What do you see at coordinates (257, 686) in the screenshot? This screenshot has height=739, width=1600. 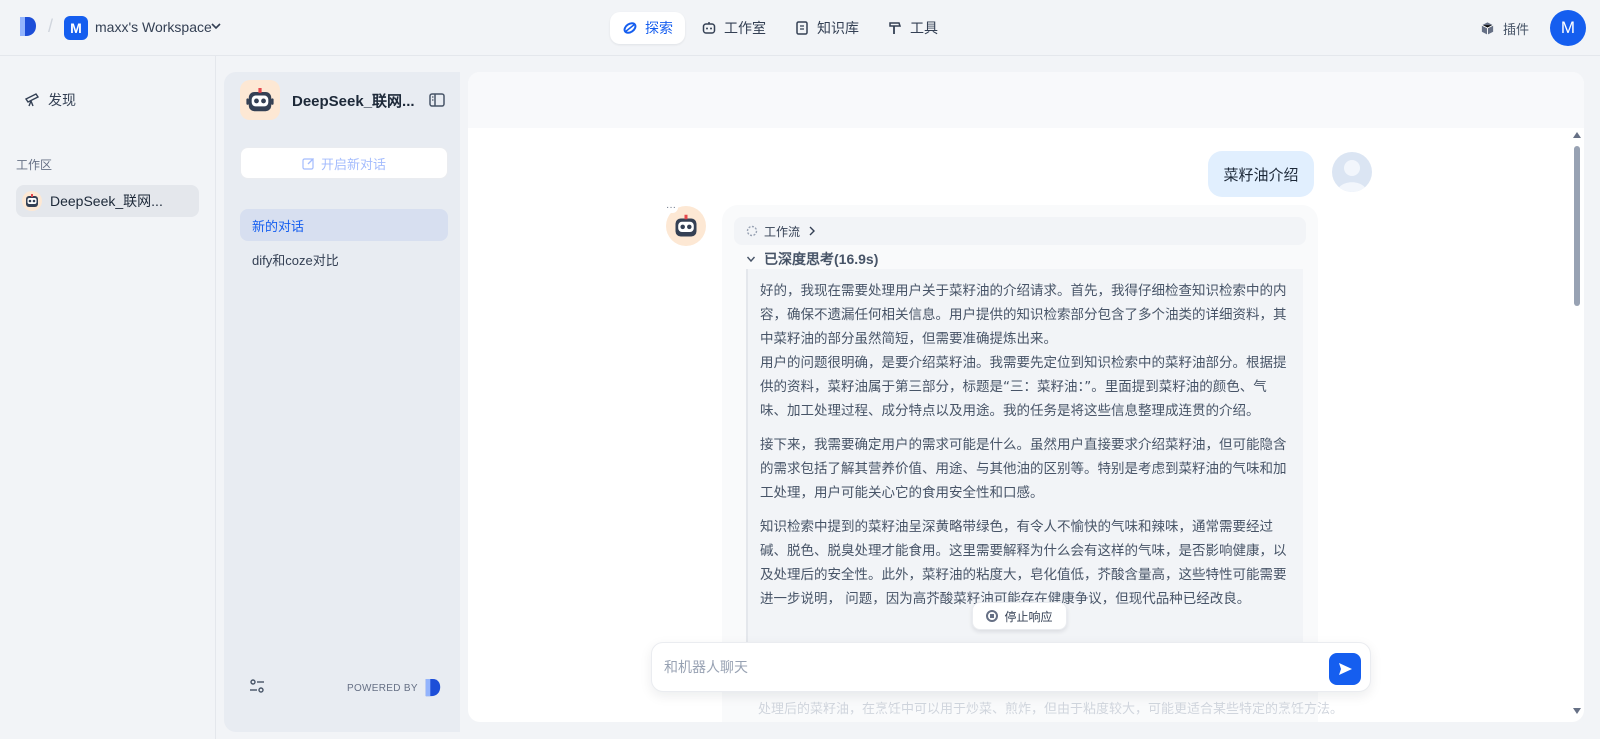 I see `settings-sliders-icon` at bounding box center [257, 686].